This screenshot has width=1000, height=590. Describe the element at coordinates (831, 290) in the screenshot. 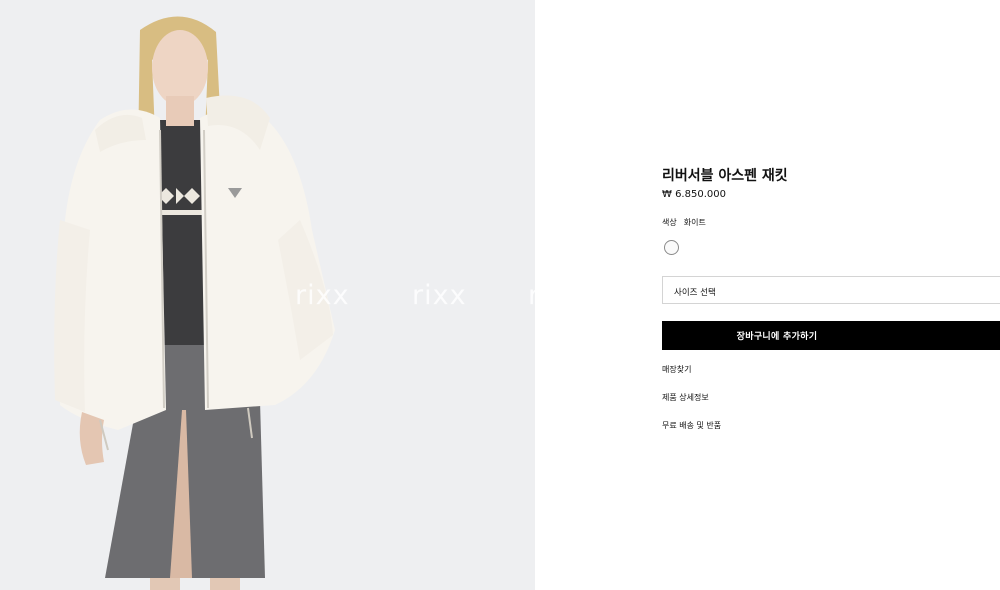

I see `size-select: 사이즈 선택` at that location.